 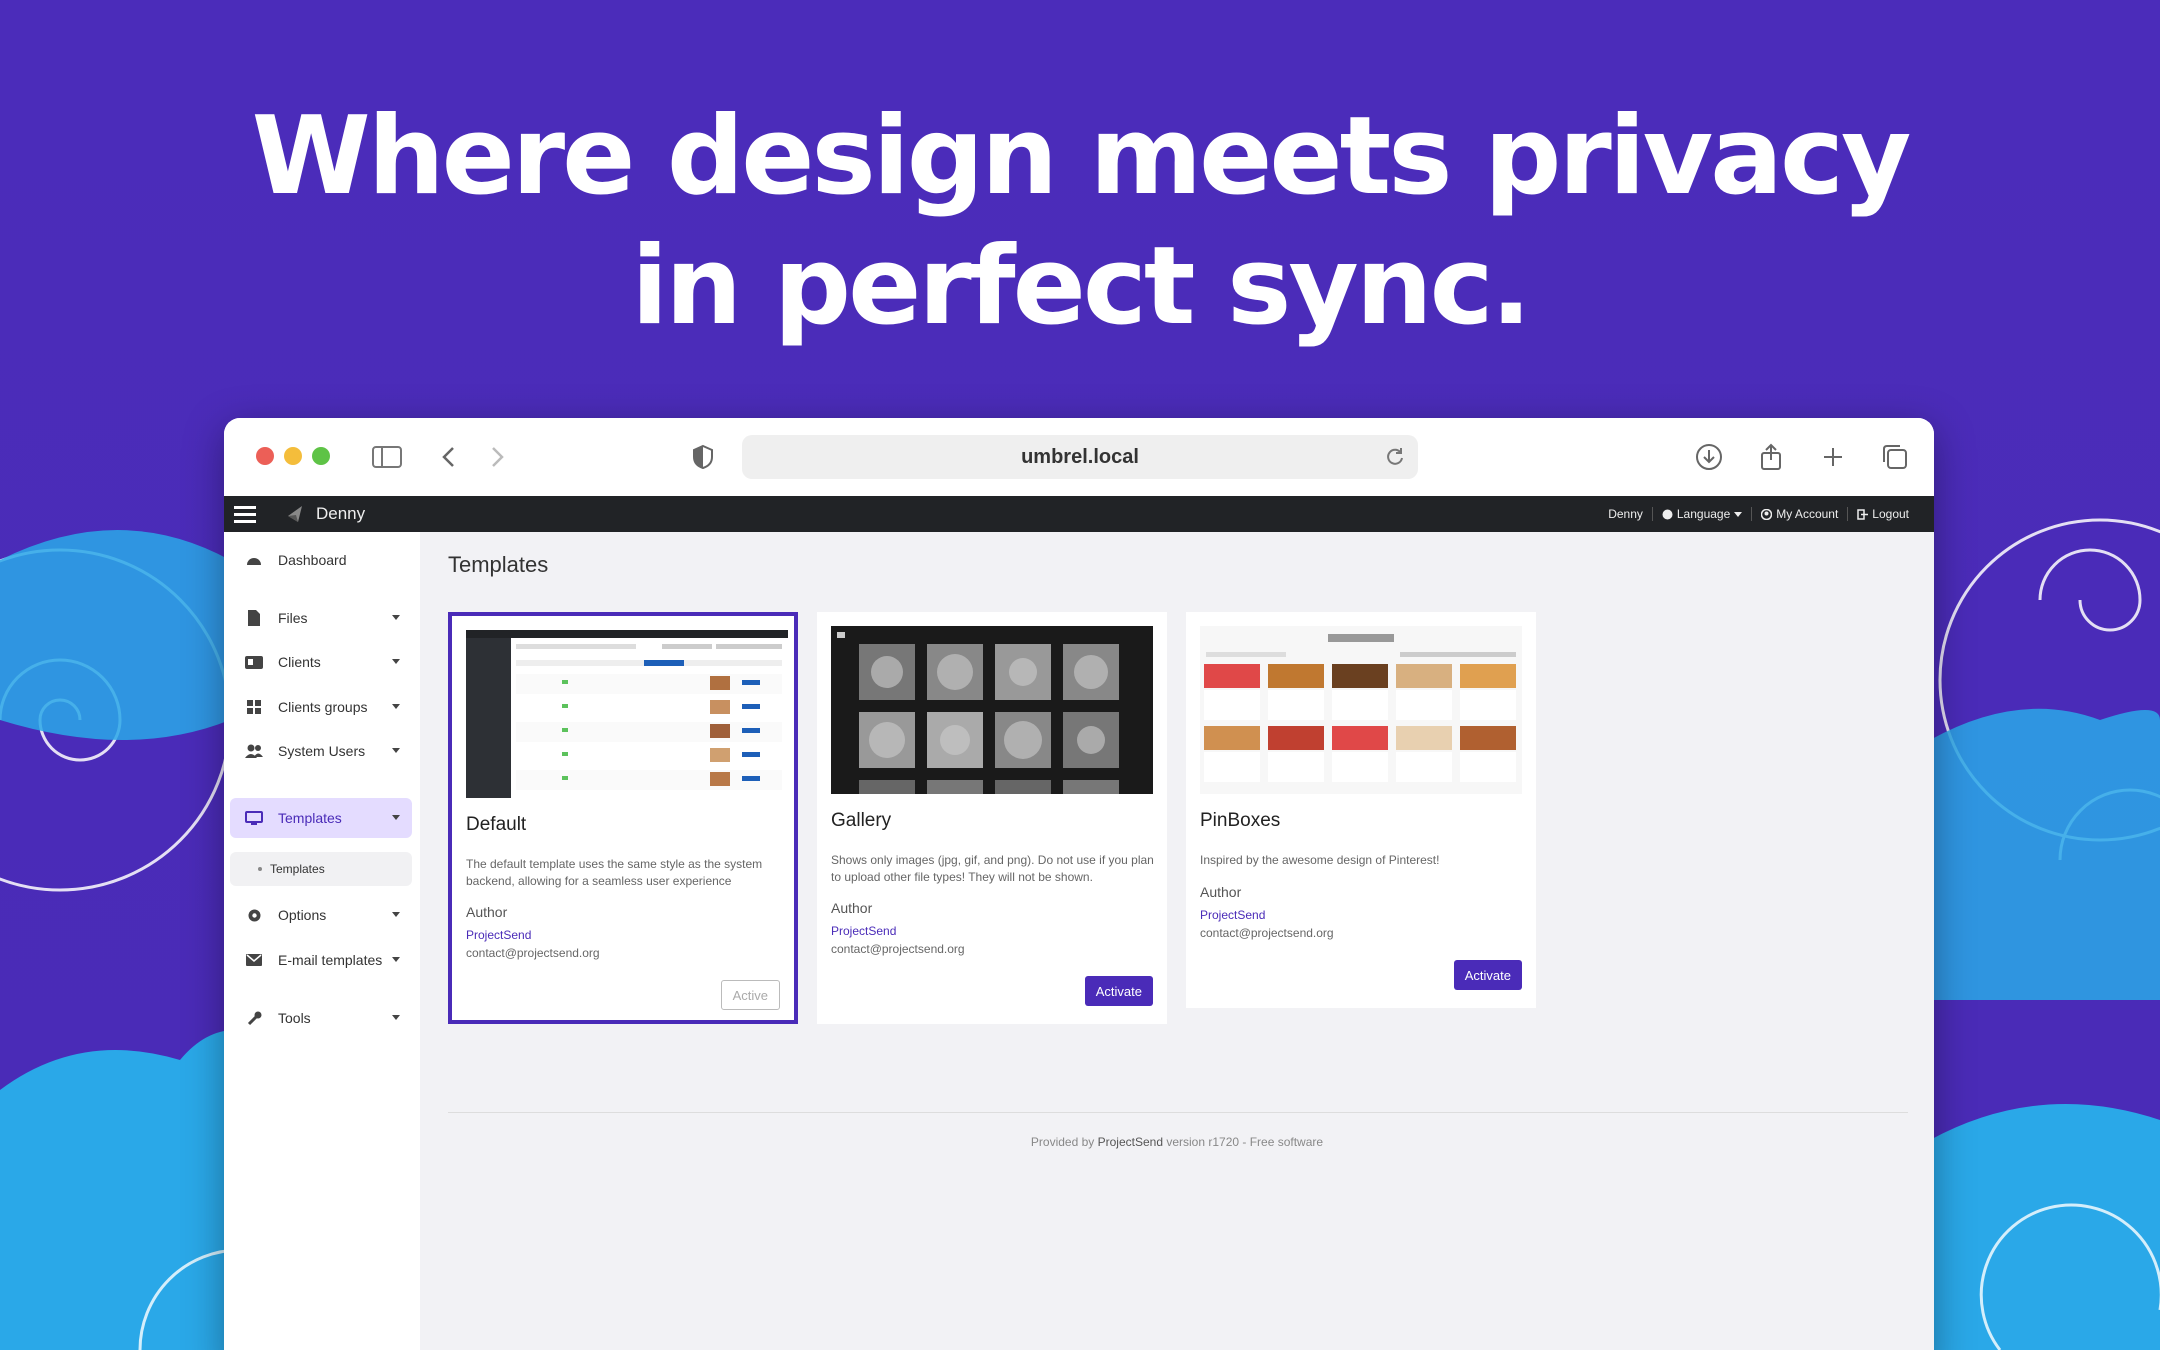 What do you see at coordinates (1890, 514) in the screenshot?
I see `logout-label: Logout` at bounding box center [1890, 514].